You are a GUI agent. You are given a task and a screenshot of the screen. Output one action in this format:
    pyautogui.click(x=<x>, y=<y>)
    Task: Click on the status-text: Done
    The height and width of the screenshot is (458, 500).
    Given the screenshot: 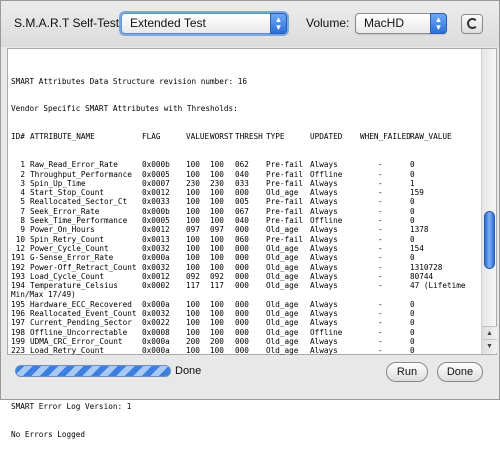 What is the action you would take?
    pyautogui.click(x=188, y=371)
    